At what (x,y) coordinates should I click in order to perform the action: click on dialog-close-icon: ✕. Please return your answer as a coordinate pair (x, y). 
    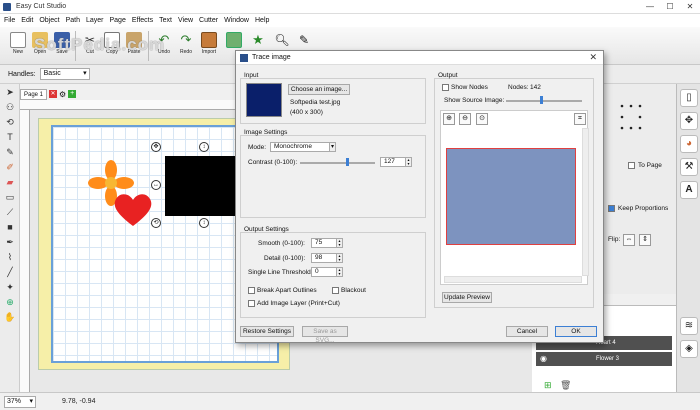
    Looking at the image, I should click on (593, 57).